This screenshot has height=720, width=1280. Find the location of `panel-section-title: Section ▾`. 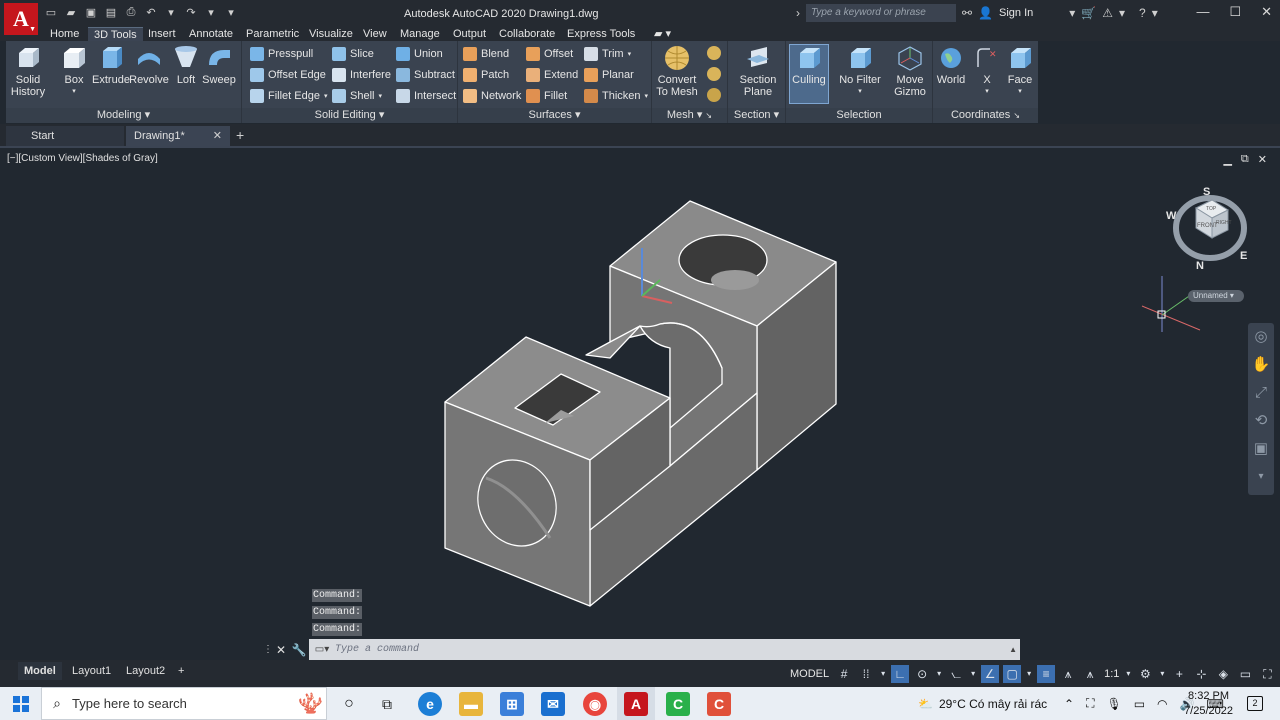

panel-section-title: Section ▾ is located at coordinates (756, 115).